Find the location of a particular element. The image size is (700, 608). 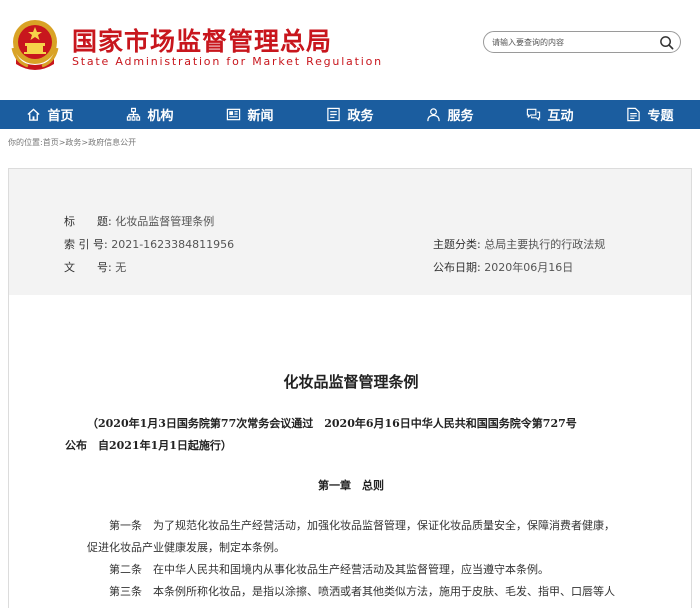

info-title-row: 标 题: 化妆品监督管理条例 is located at coordinates (139, 221).